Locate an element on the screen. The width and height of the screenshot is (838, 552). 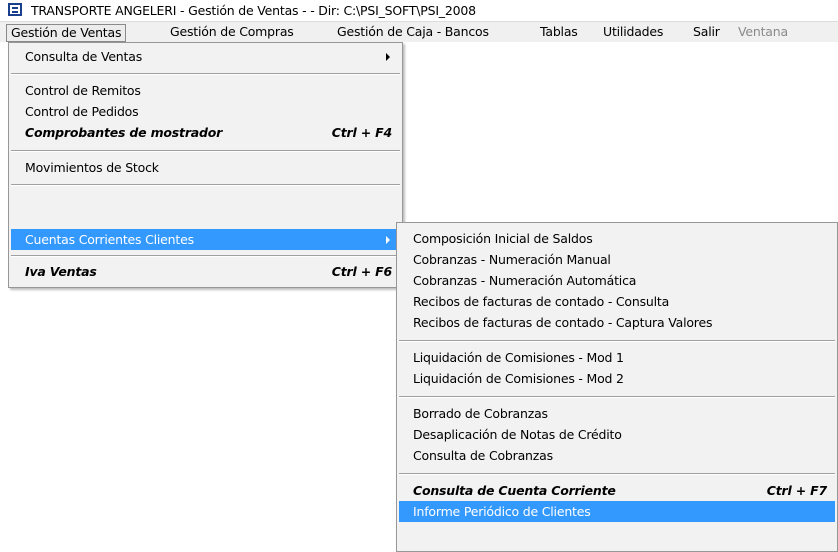
menu-item-cobranzas-automatica: Cobranzas - Numeración Automática is located at coordinates (617, 280).